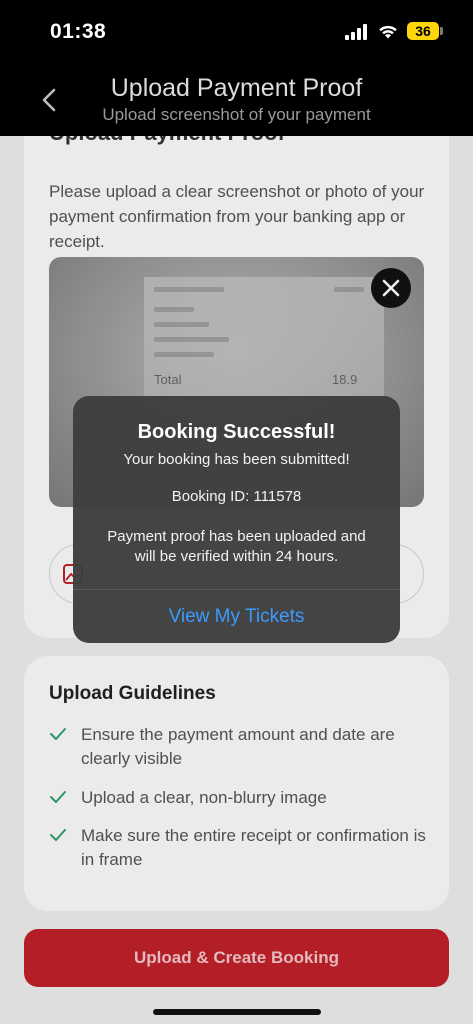  What do you see at coordinates (236, 432) in the screenshot?
I see `alert-title: Booking Successful!` at bounding box center [236, 432].